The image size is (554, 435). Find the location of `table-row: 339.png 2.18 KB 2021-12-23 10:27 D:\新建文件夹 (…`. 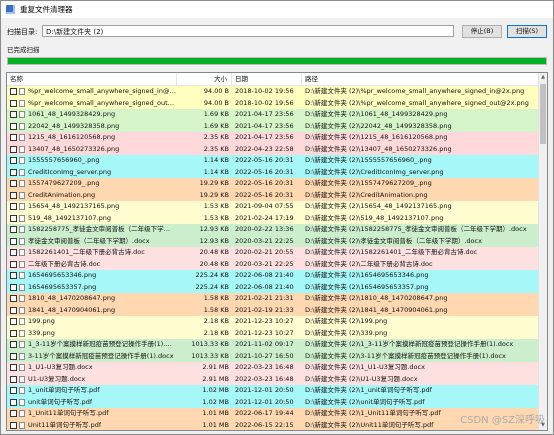

table-row: 339.png 2.18 KB 2021-12-23 10:27 D:\新建文件夹 (… is located at coordinates (273, 333).